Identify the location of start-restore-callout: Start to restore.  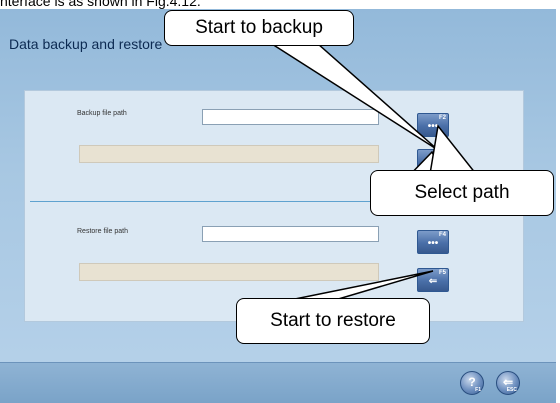
(333, 321).